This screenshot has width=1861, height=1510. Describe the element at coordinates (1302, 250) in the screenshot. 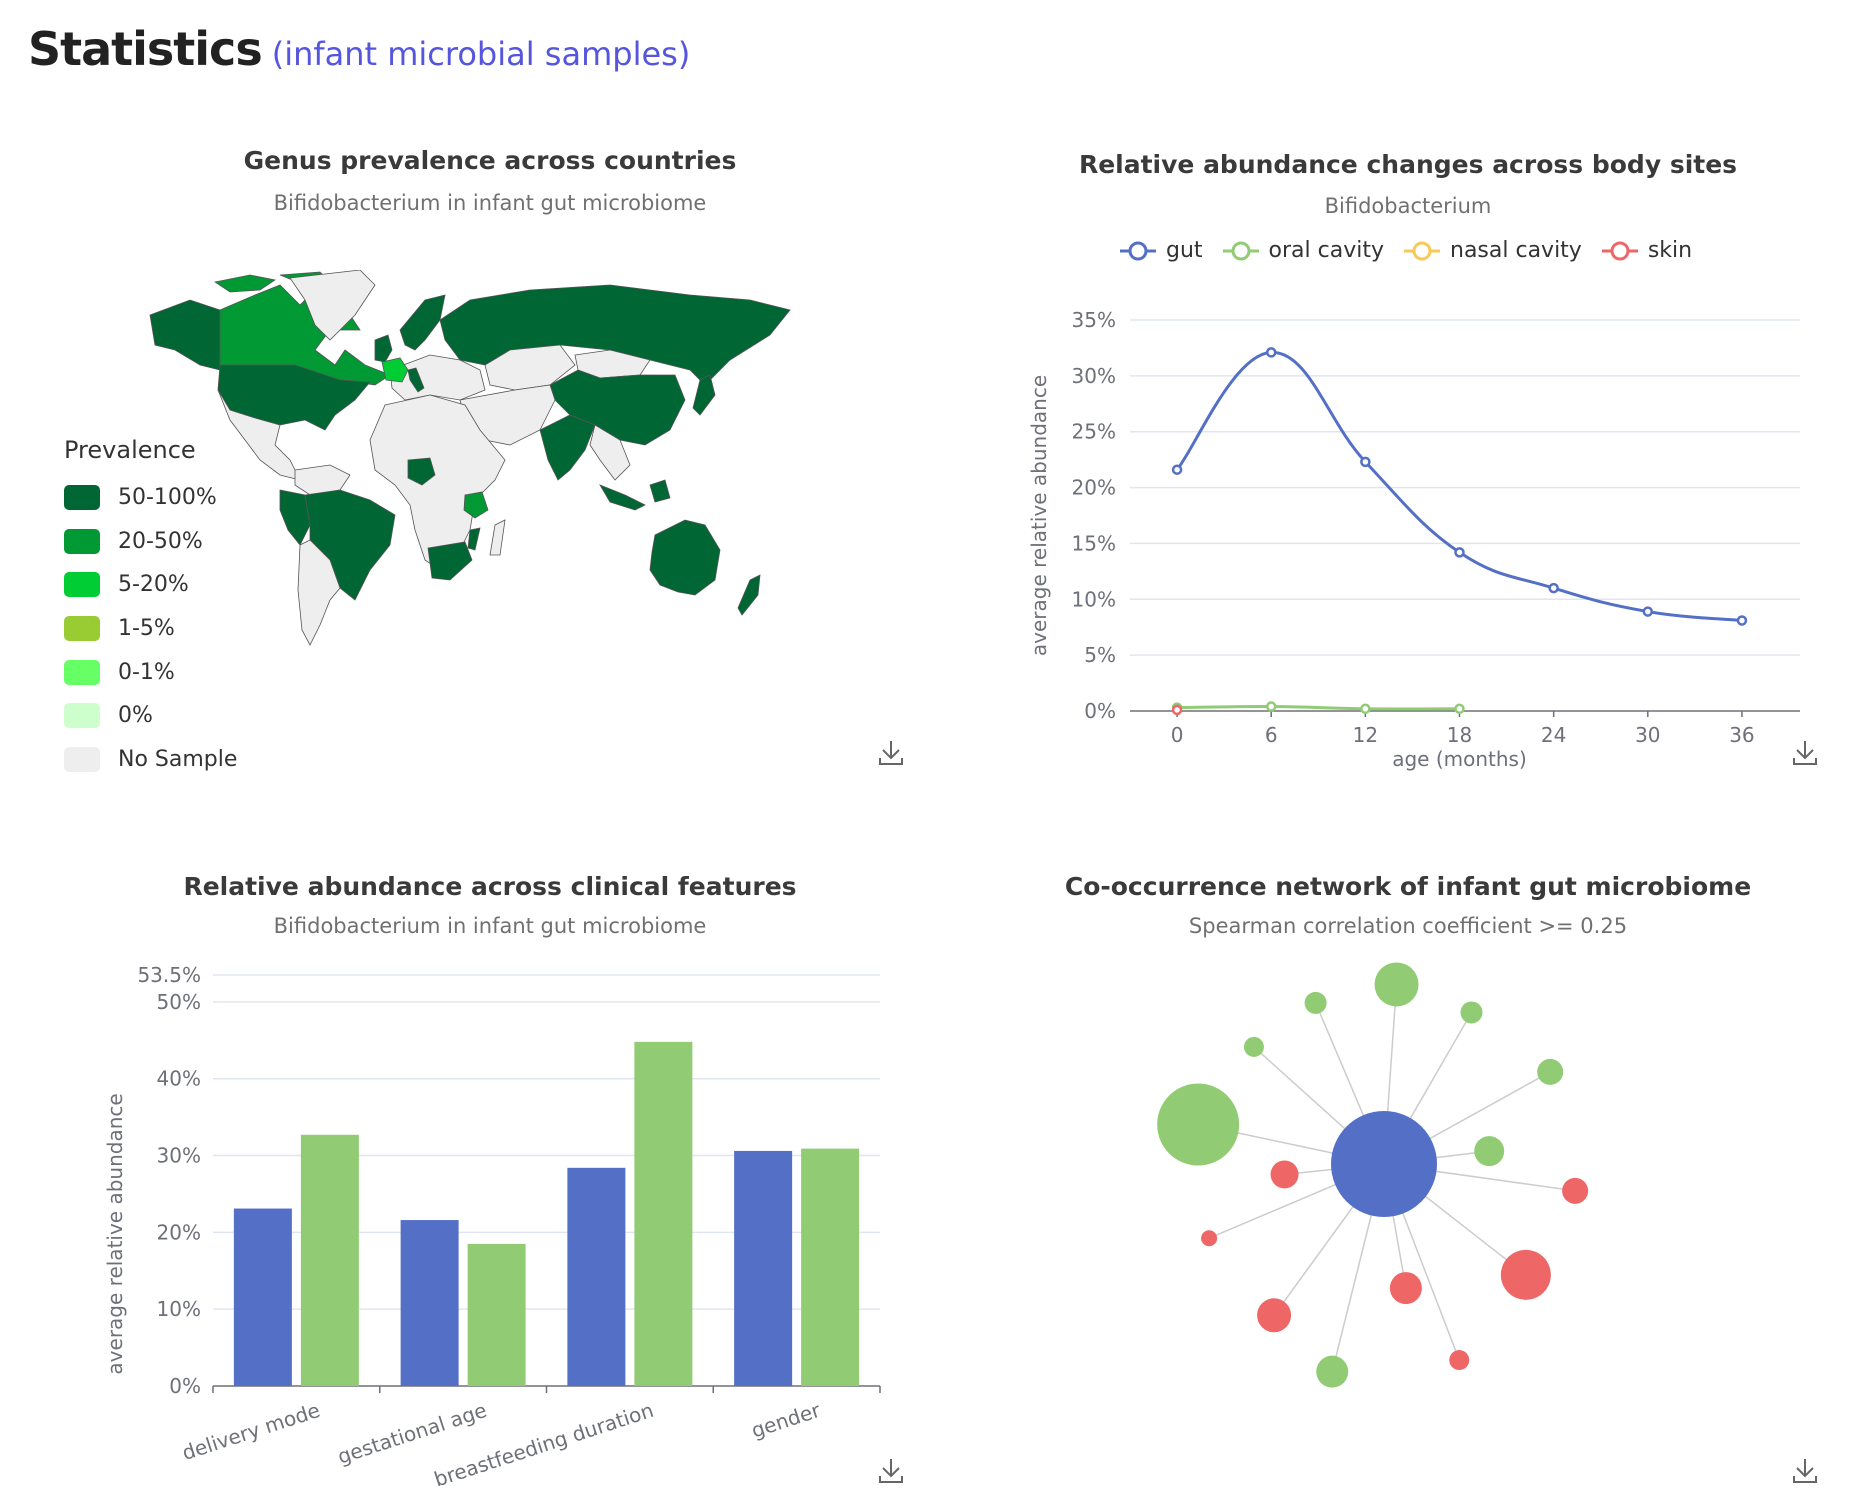

I see `line-legend-item: oral cavity` at that location.